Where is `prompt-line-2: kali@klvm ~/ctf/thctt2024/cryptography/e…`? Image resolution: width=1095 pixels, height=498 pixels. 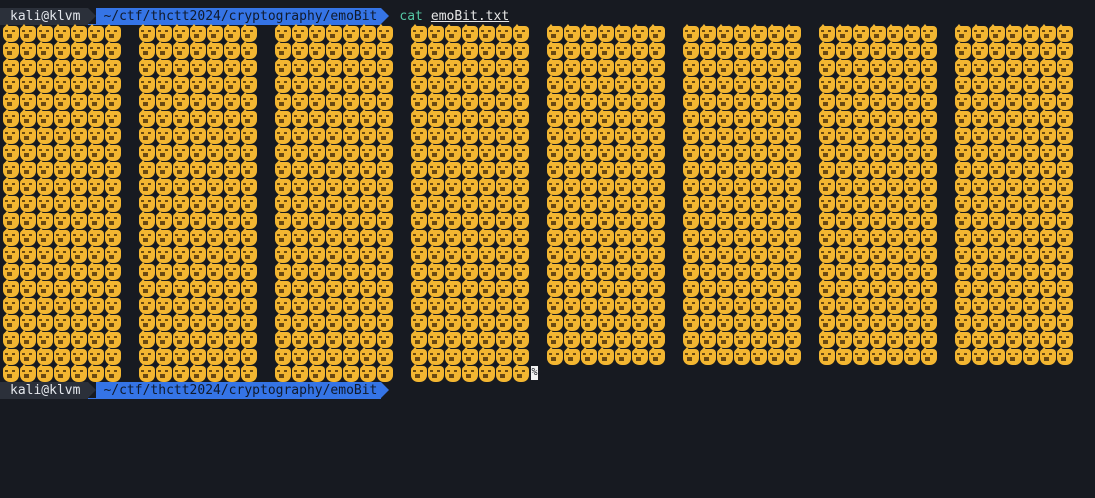
prompt-line-2: kali@klvm ~/ctf/thctt2024/cryptography/e… is located at coordinates (195, 390).